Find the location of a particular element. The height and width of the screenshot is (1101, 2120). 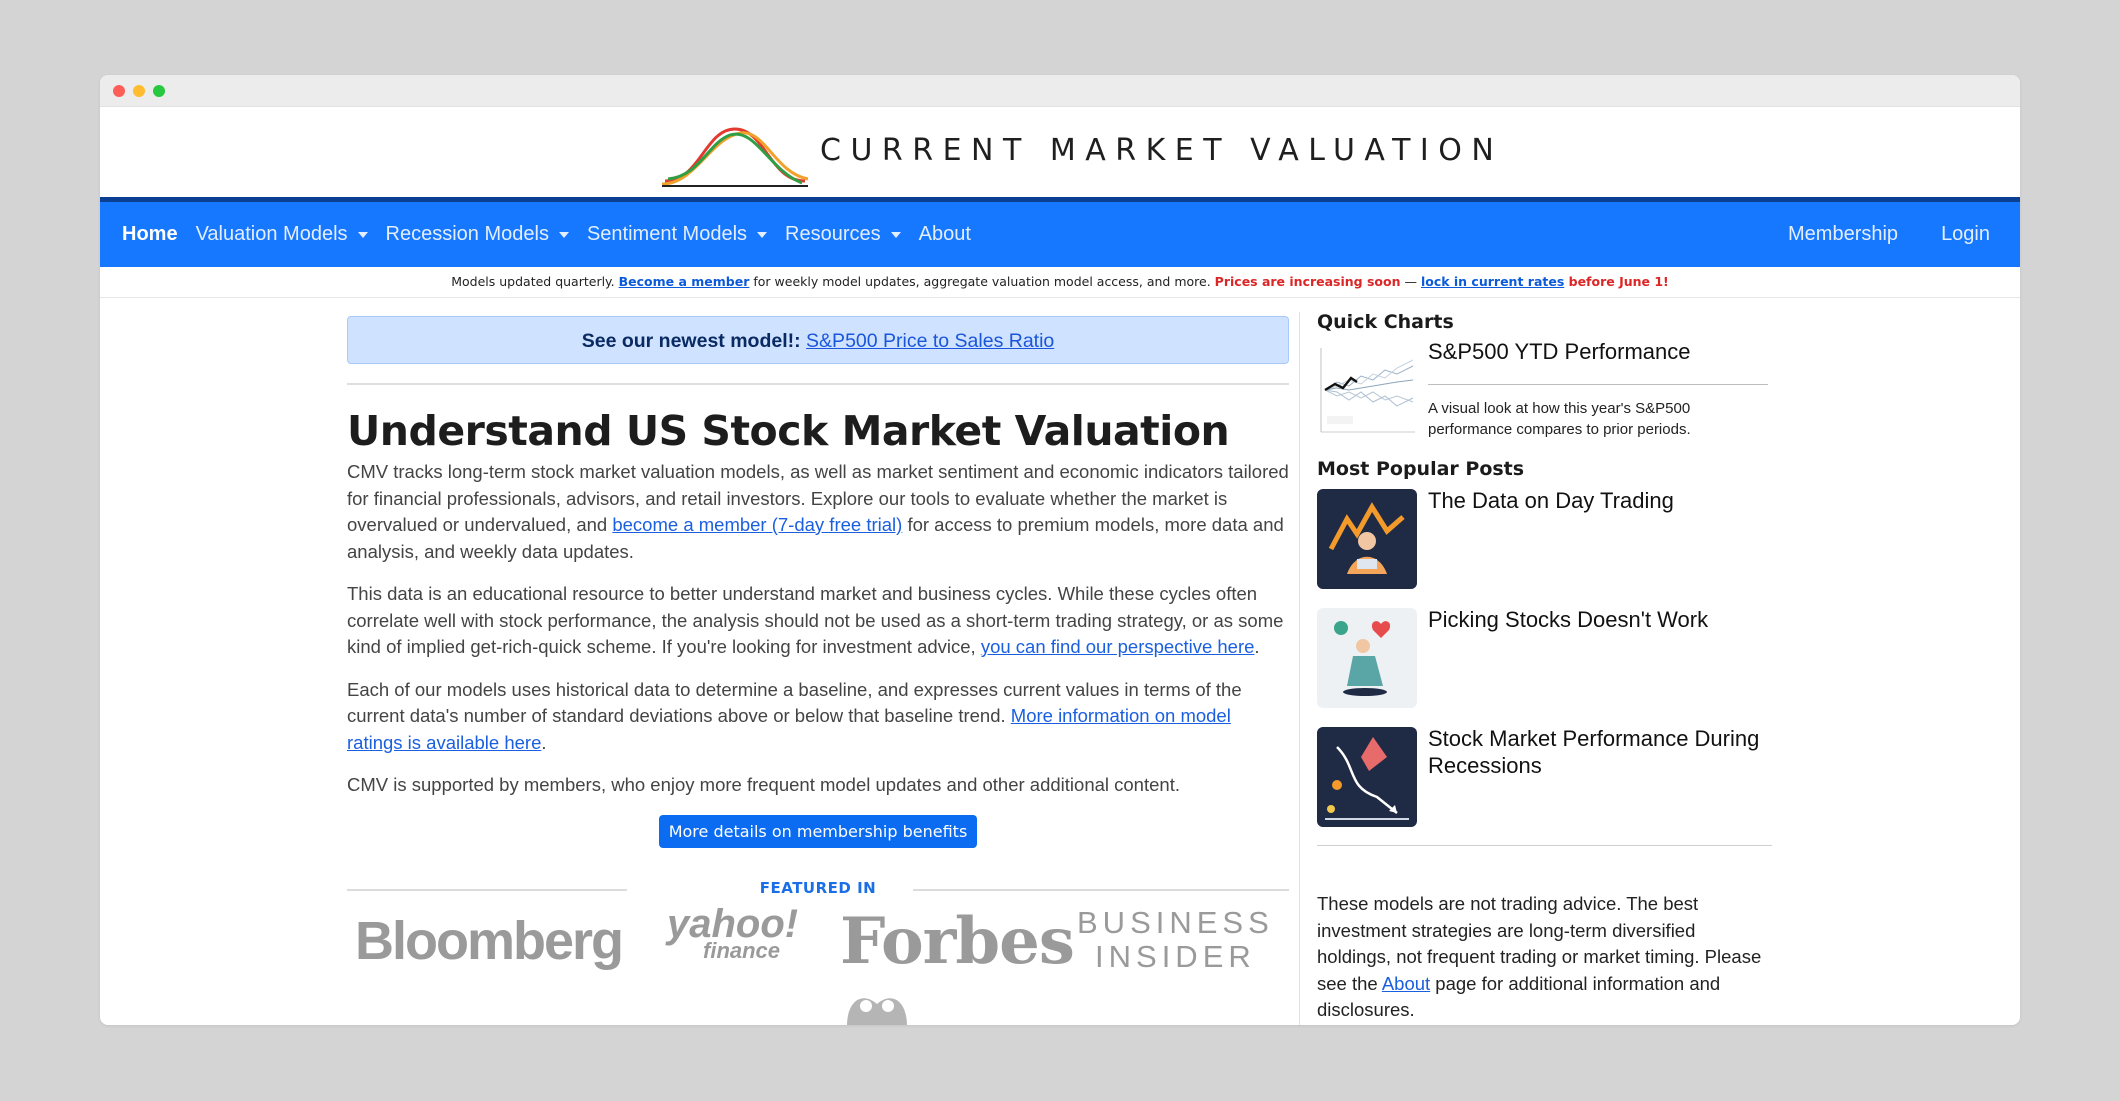

models-text-end: . is located at coordinates (544, 742).